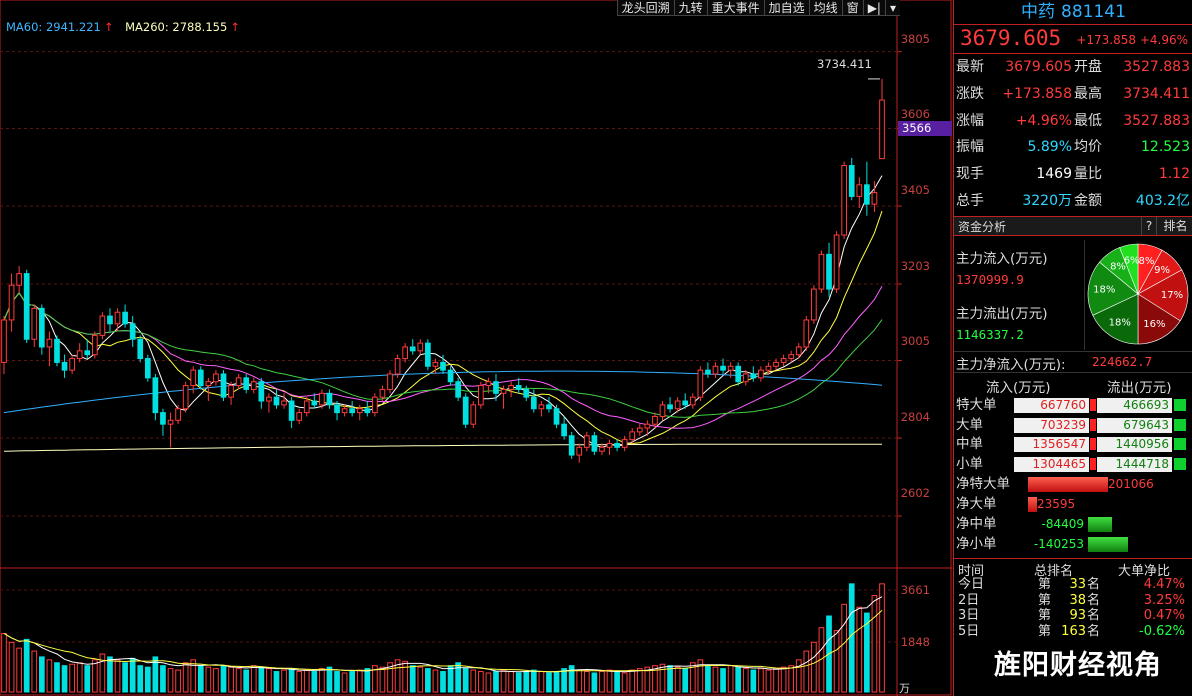  What do you see at coordinates (852, 8) in the screenshot?
I see `toolbar-button-window: 窗` at bounding box center [852, 8].